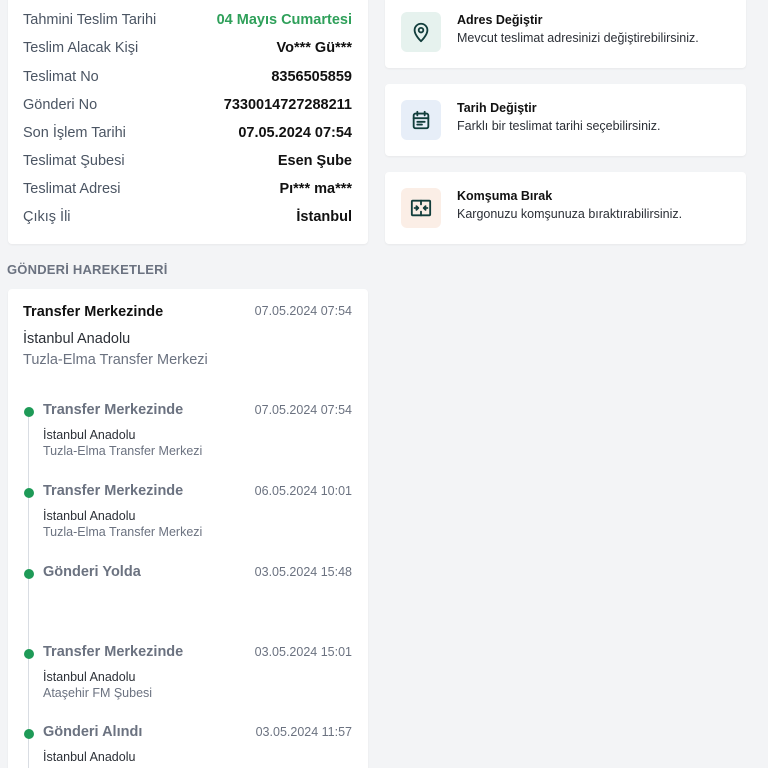 The image size is (768, 768). What do you see at coordinates (92, 572) in the screenshot?
I see `timeline-title: Gönderi Yolda` at bounding box center [92, 572].